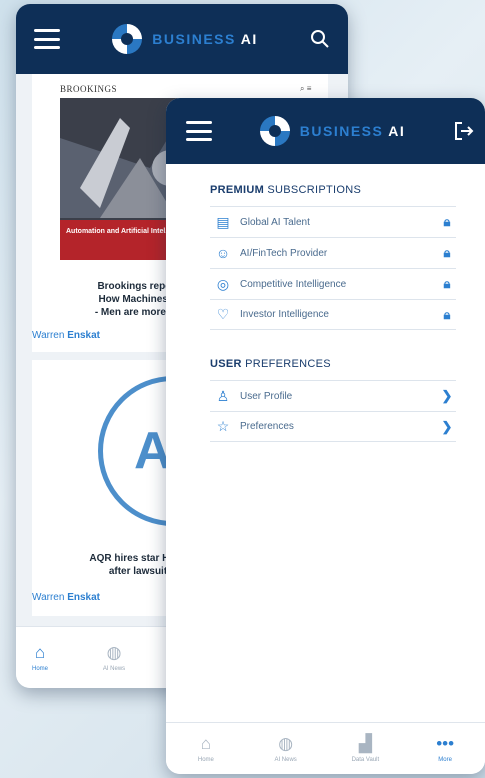 The height and width of the screenshot is (778, 485). I want to click on menu-item-global-ai-talent: ▤ Global AI Talent 🔒︎, so click(333, 221).